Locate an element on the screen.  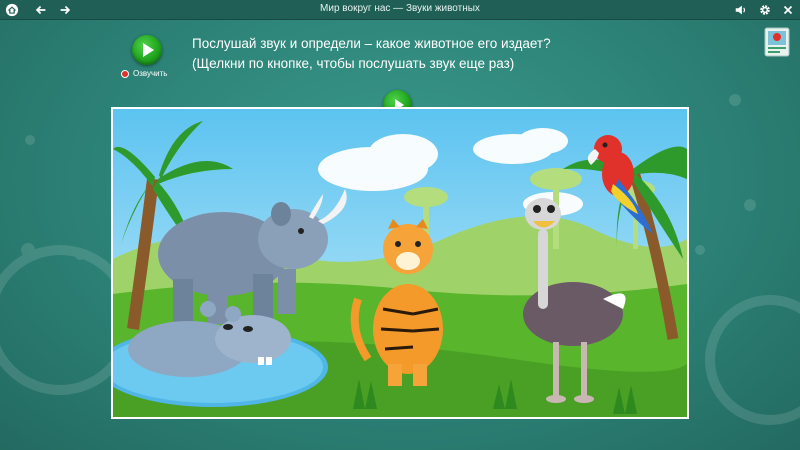
top-toolbar: Мир вокруг нас — Звуки животных is located at coordinates (400, 10).